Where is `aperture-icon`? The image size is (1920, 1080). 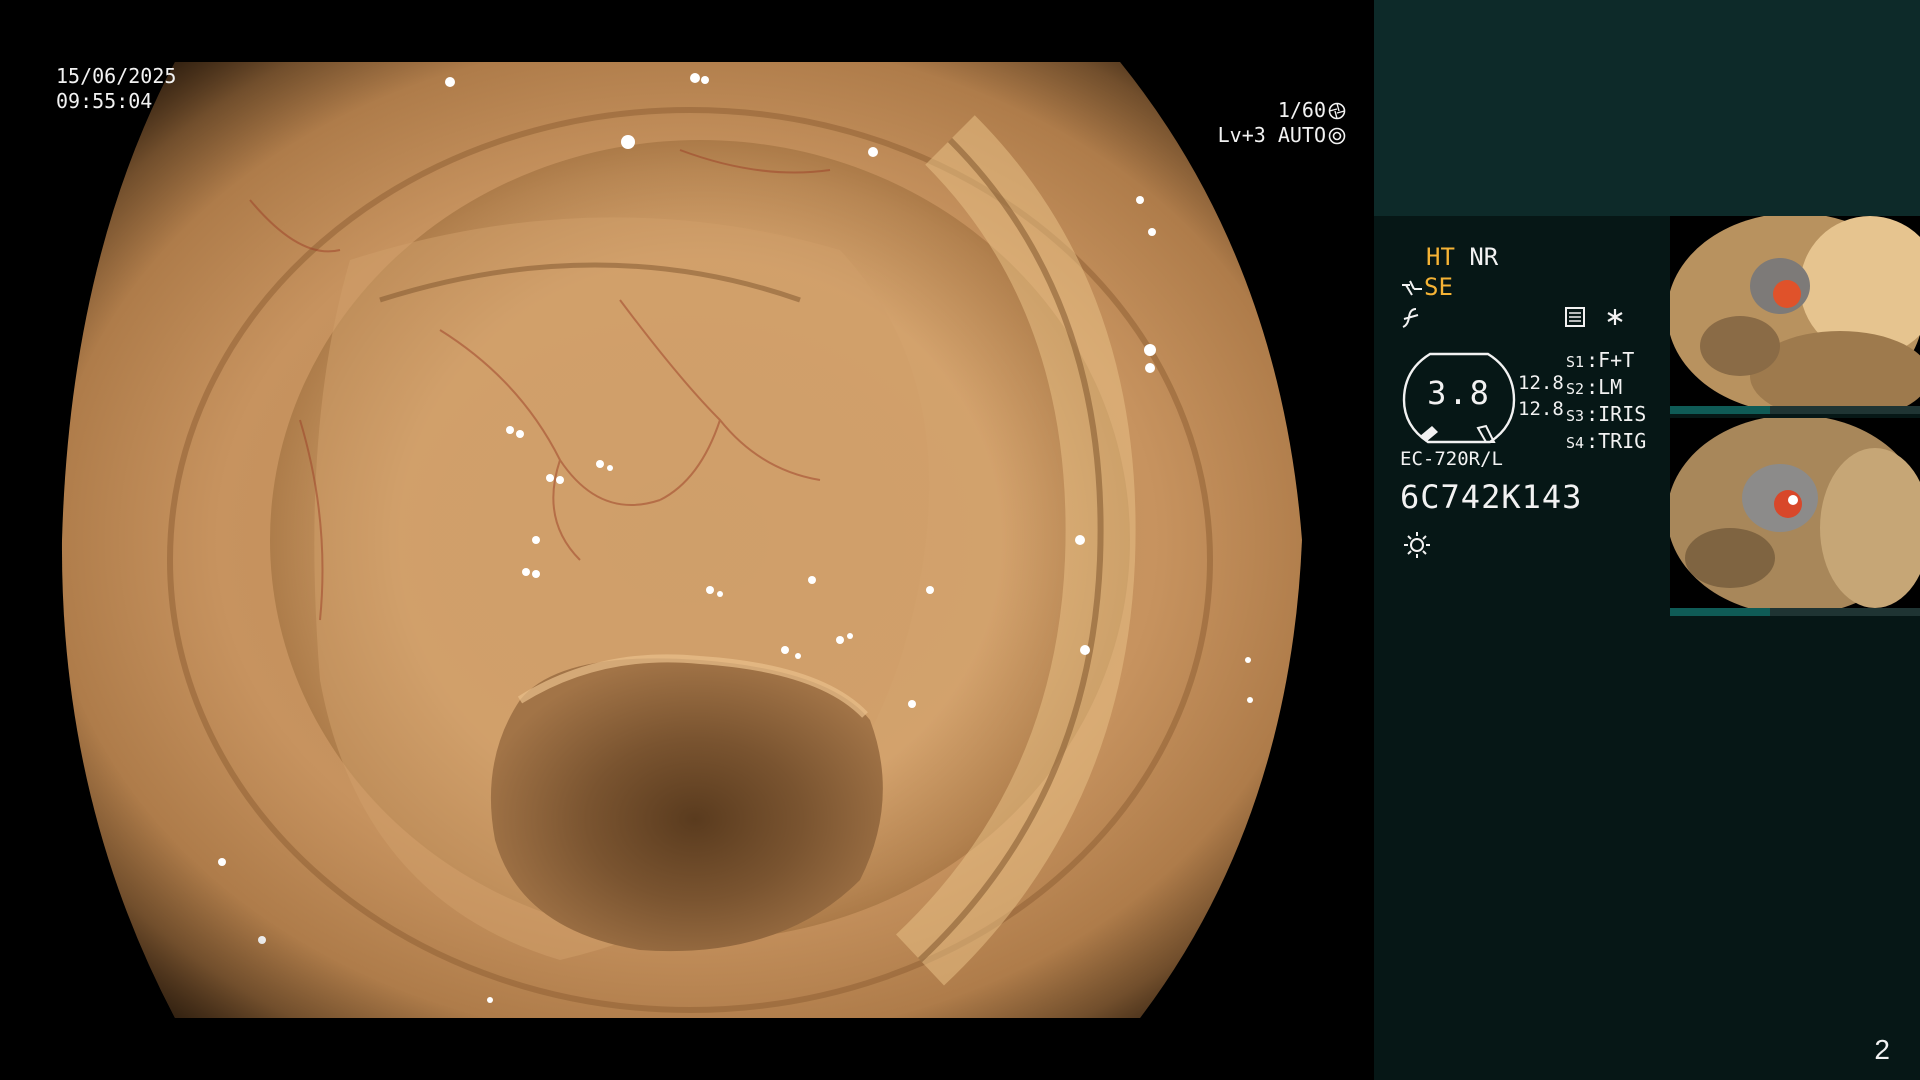 aperture-icon is located at coordinates (1337, 111).